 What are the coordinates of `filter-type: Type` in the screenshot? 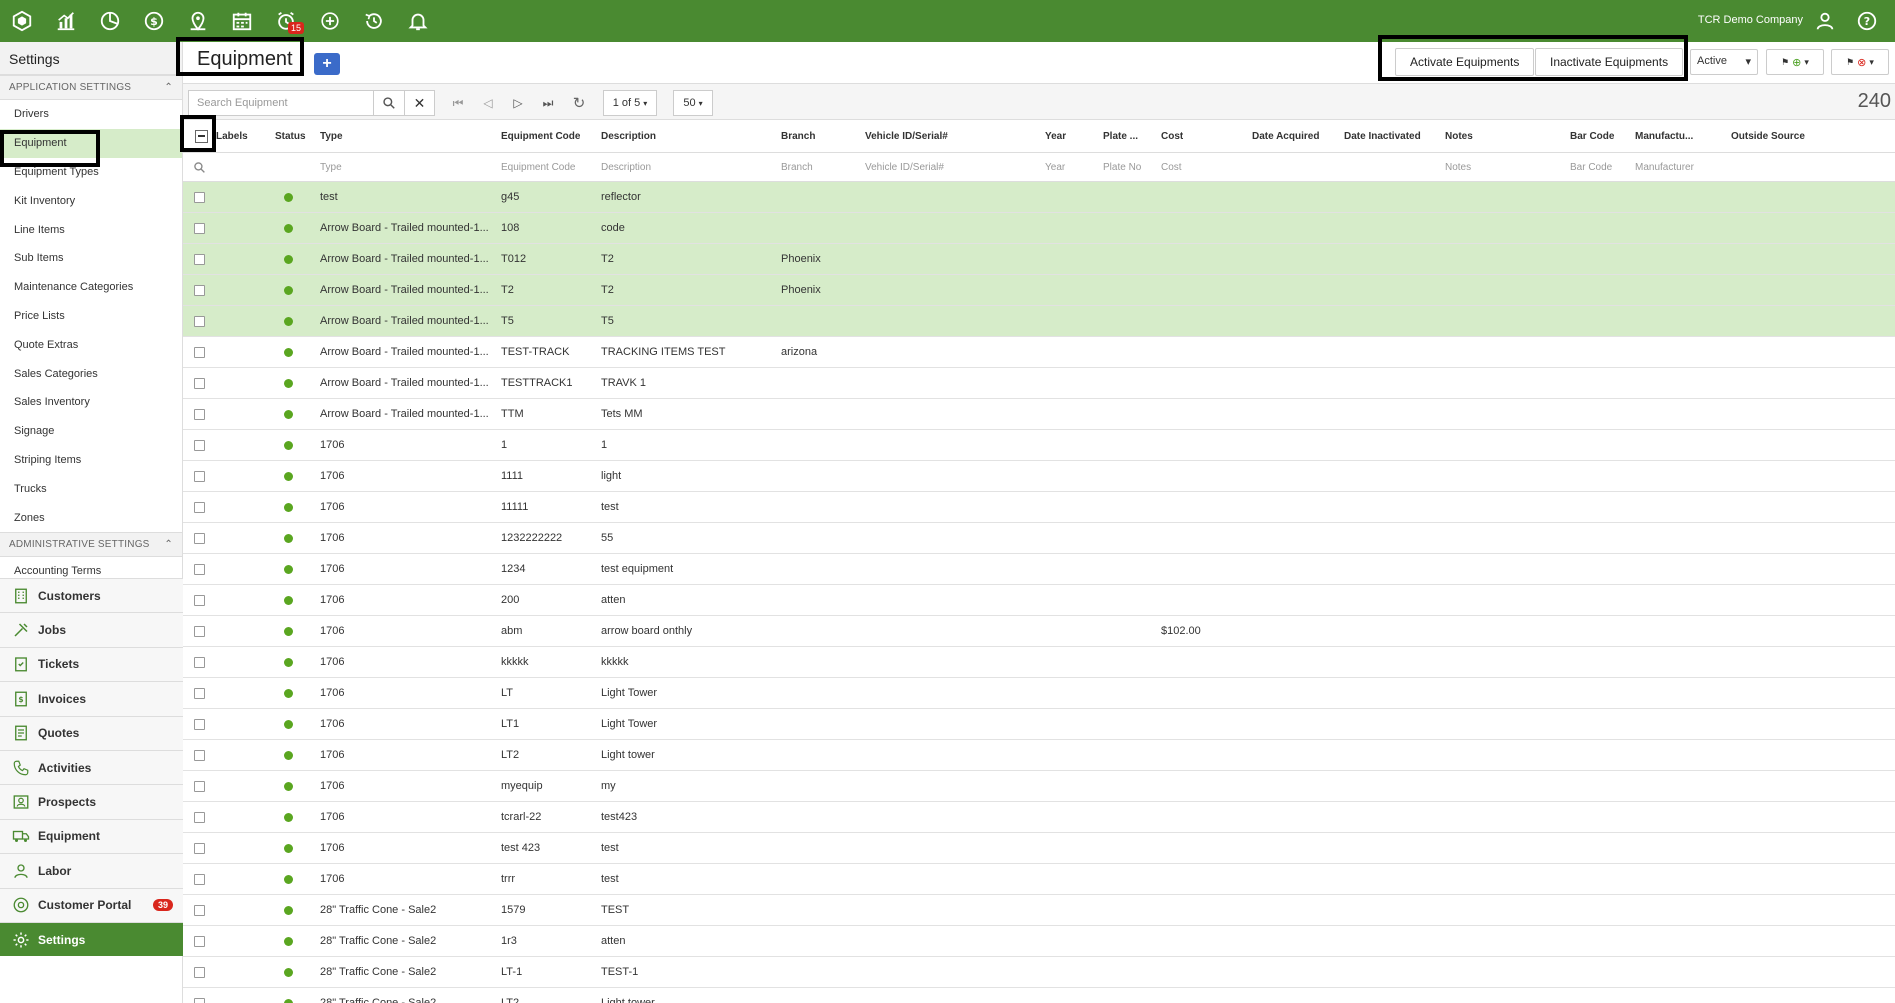 It's located at (360, 167).